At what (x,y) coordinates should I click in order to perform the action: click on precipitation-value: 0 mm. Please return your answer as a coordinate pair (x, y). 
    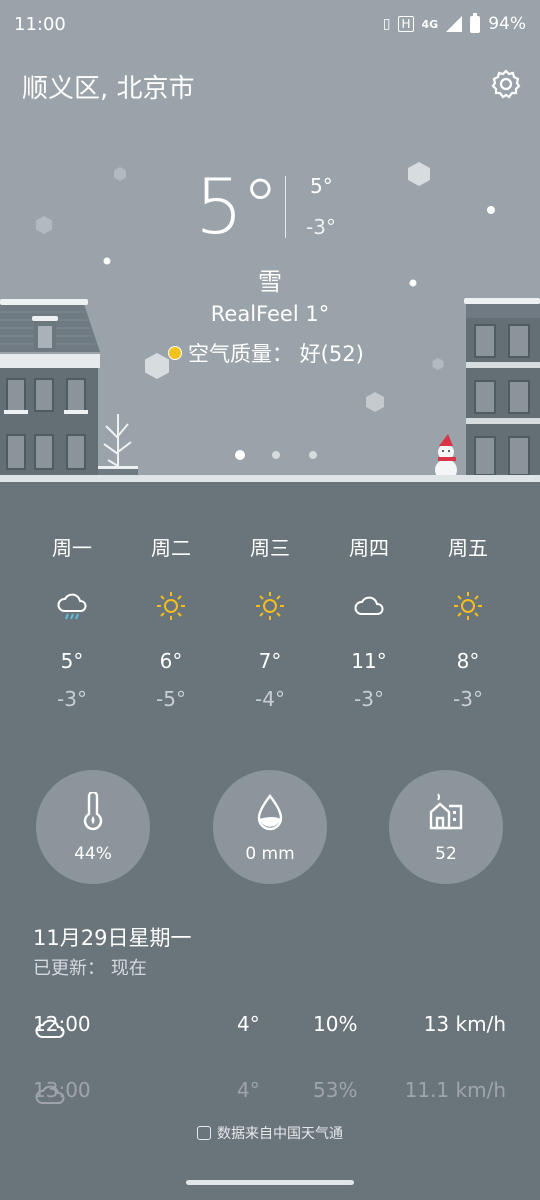
    Looking at the image, I should click on (270, 854).